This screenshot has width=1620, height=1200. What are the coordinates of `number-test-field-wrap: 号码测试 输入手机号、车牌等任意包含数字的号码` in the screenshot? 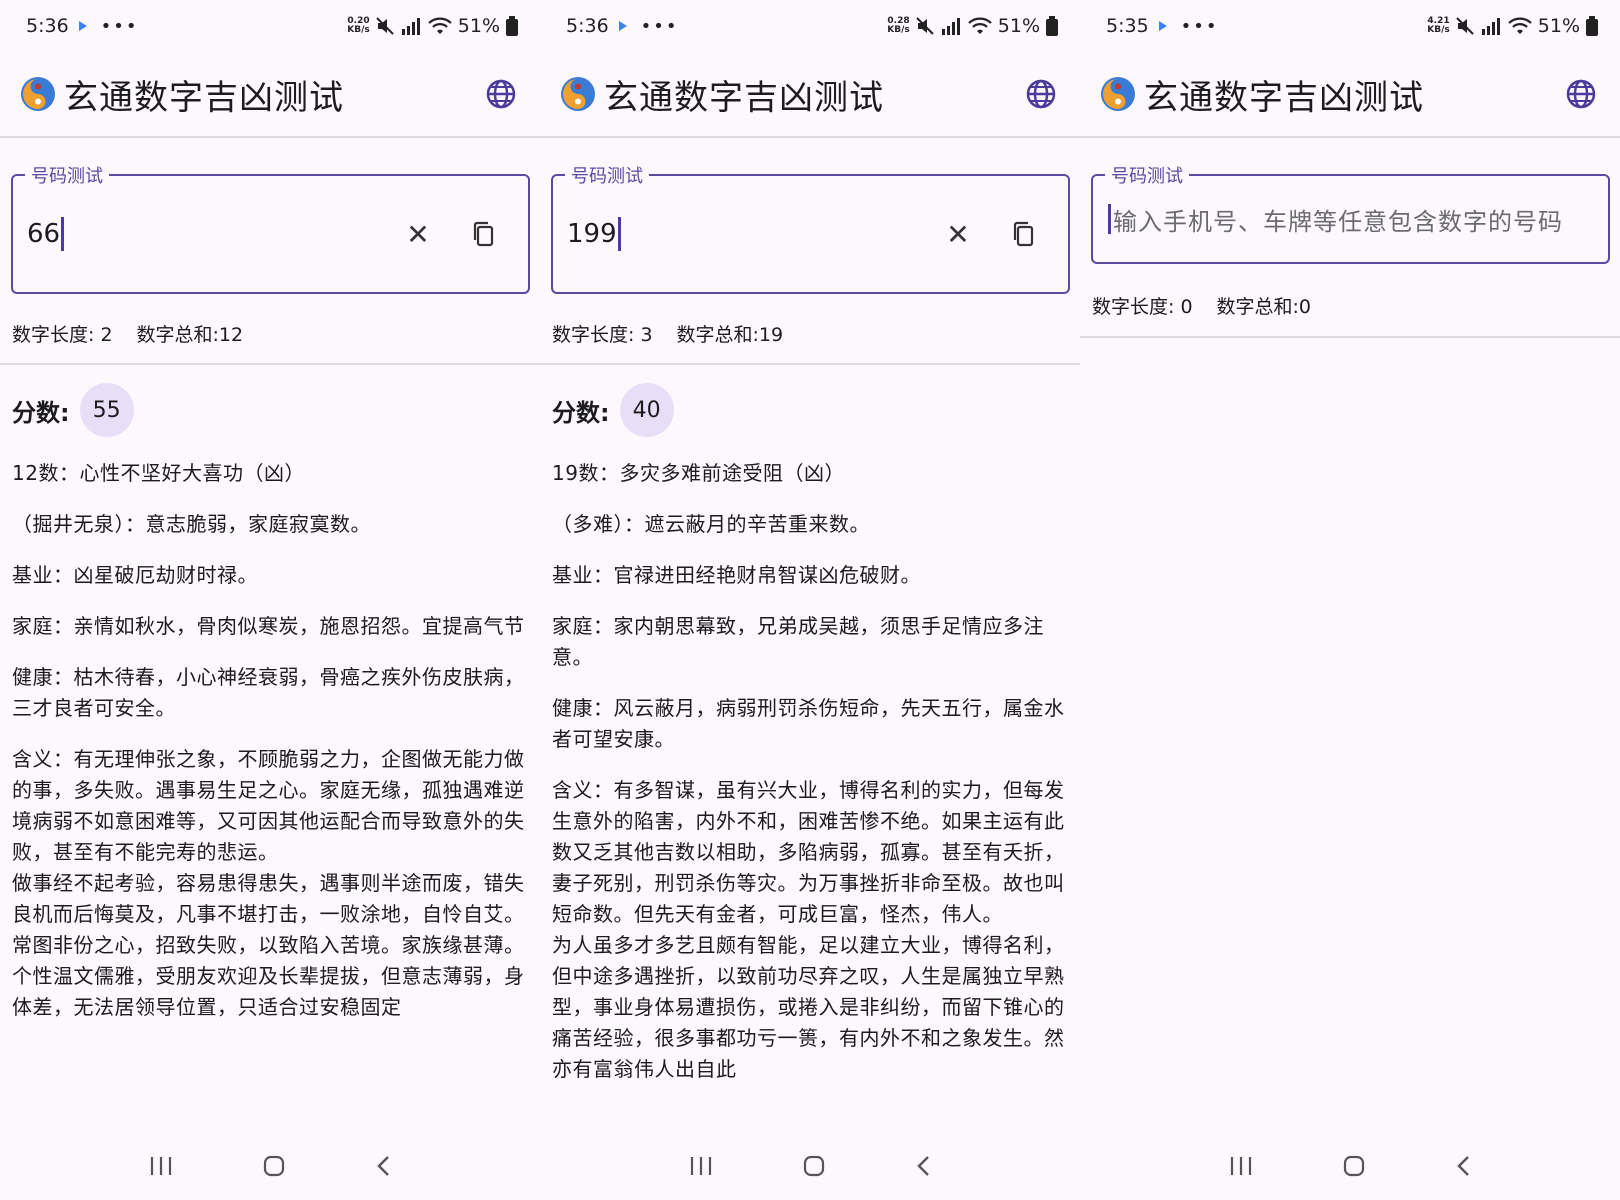 It's located at (1350, 213).